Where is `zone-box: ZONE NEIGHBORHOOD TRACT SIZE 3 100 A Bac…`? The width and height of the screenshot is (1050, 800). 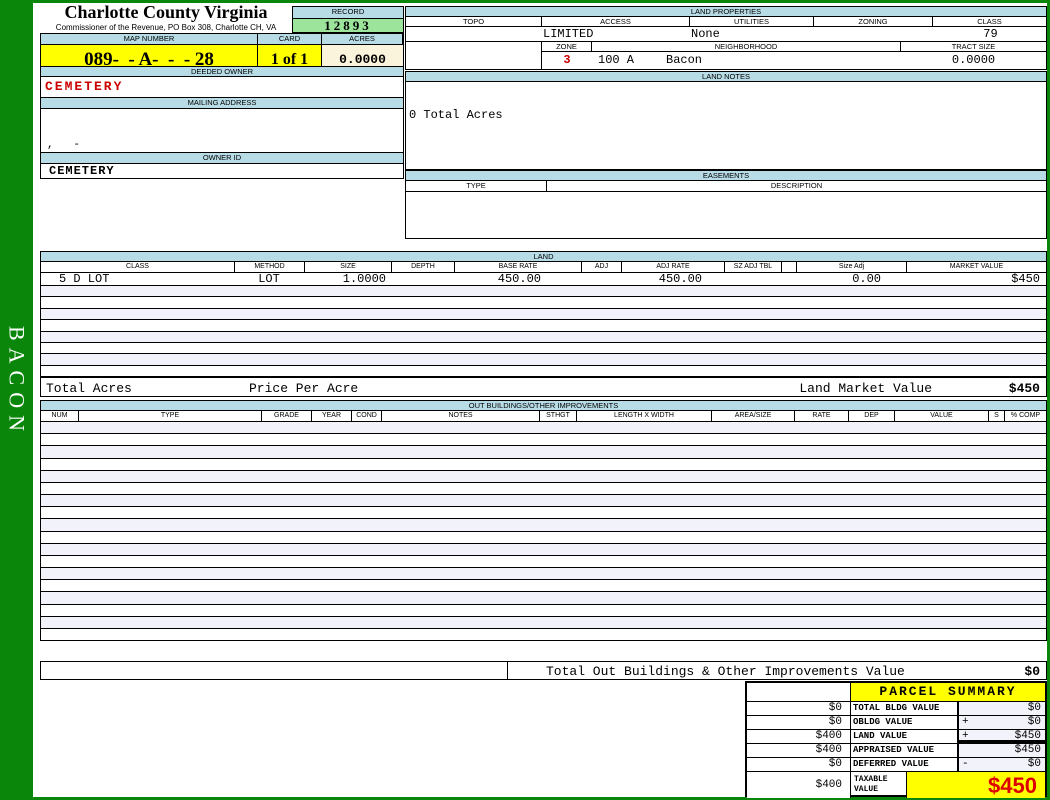
zone-box: ZONE NEIGHBORHOOD TRACT SIZE 3 100 A Bac… is located at coordinates (794, 55).